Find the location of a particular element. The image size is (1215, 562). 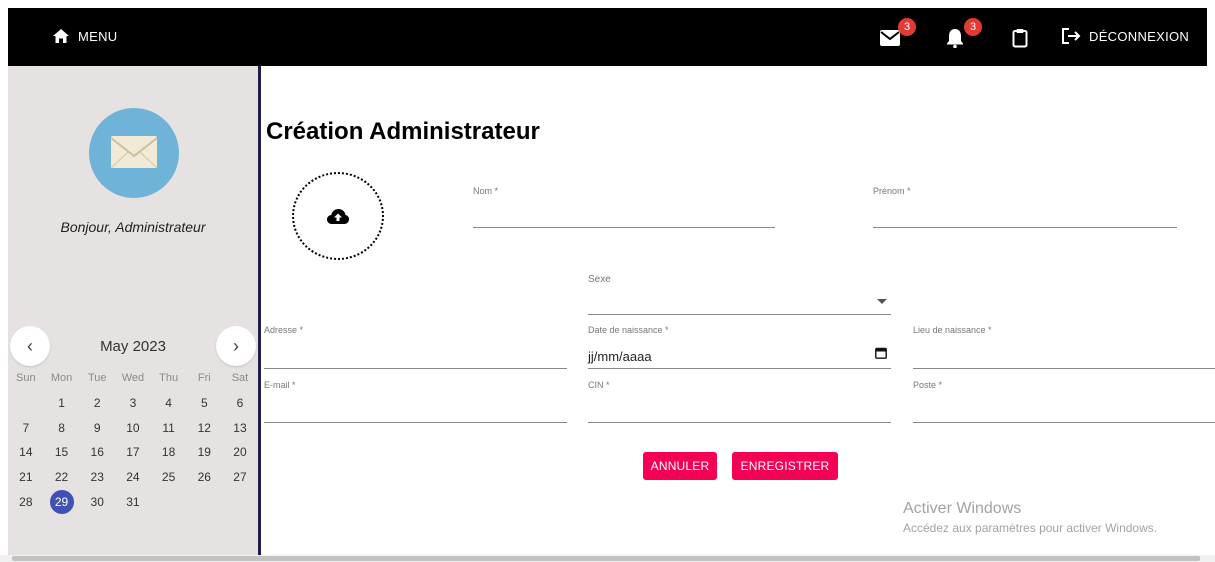

logout-button: DÉCONNEXION is located at coordinates (1125, 36).